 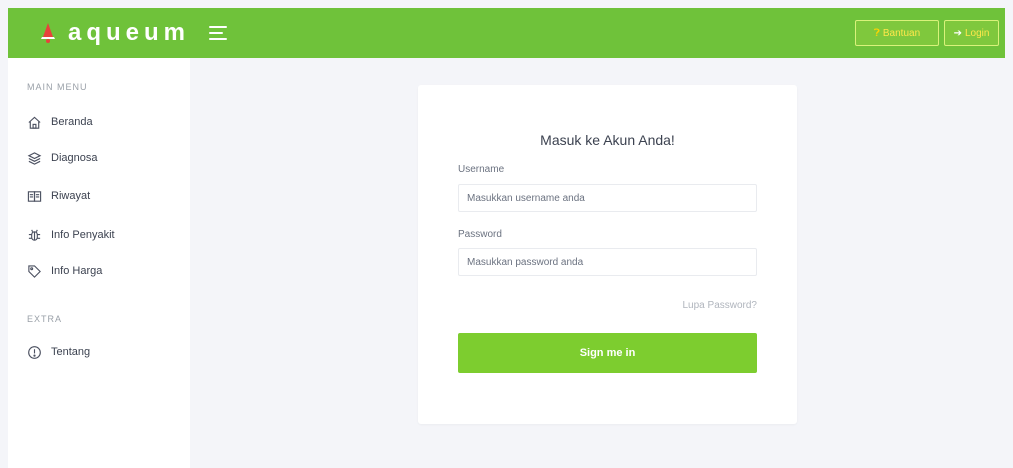 I want to click on extra-title: EXTRA, so click(x=45, y=319).